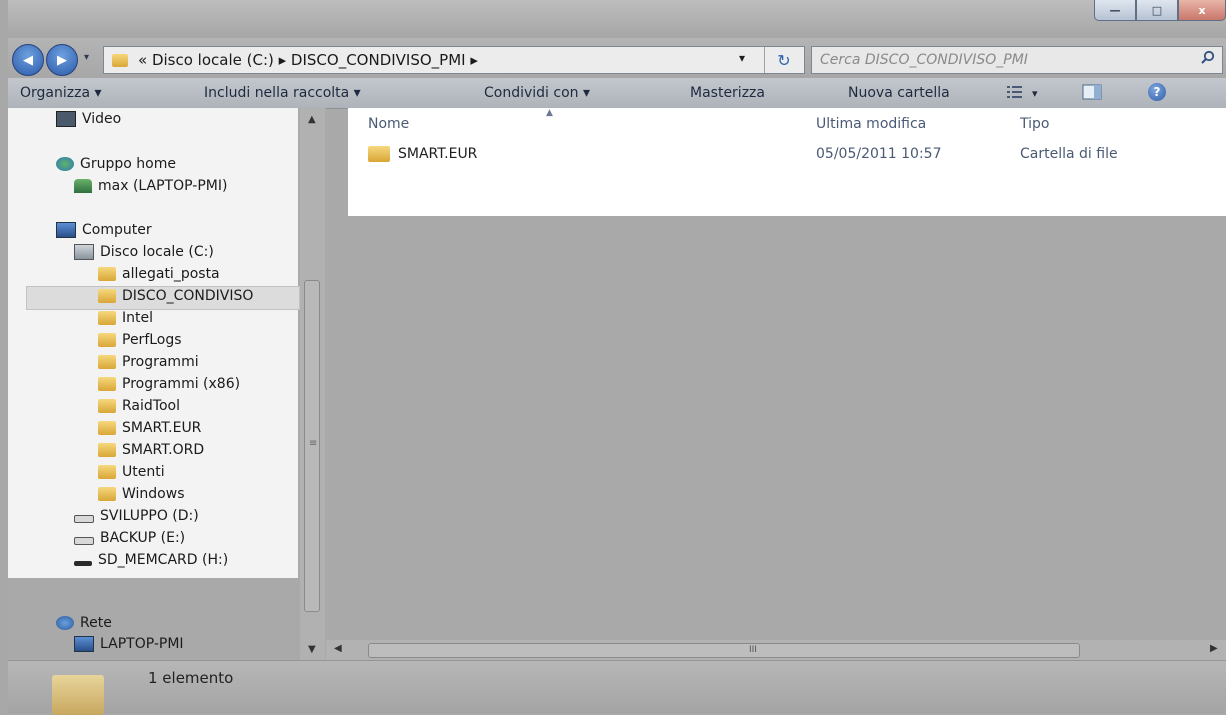 This screenshot has width=1226, height=715. I want to click on back-arrow-icon: ◀, so click(28, 60).